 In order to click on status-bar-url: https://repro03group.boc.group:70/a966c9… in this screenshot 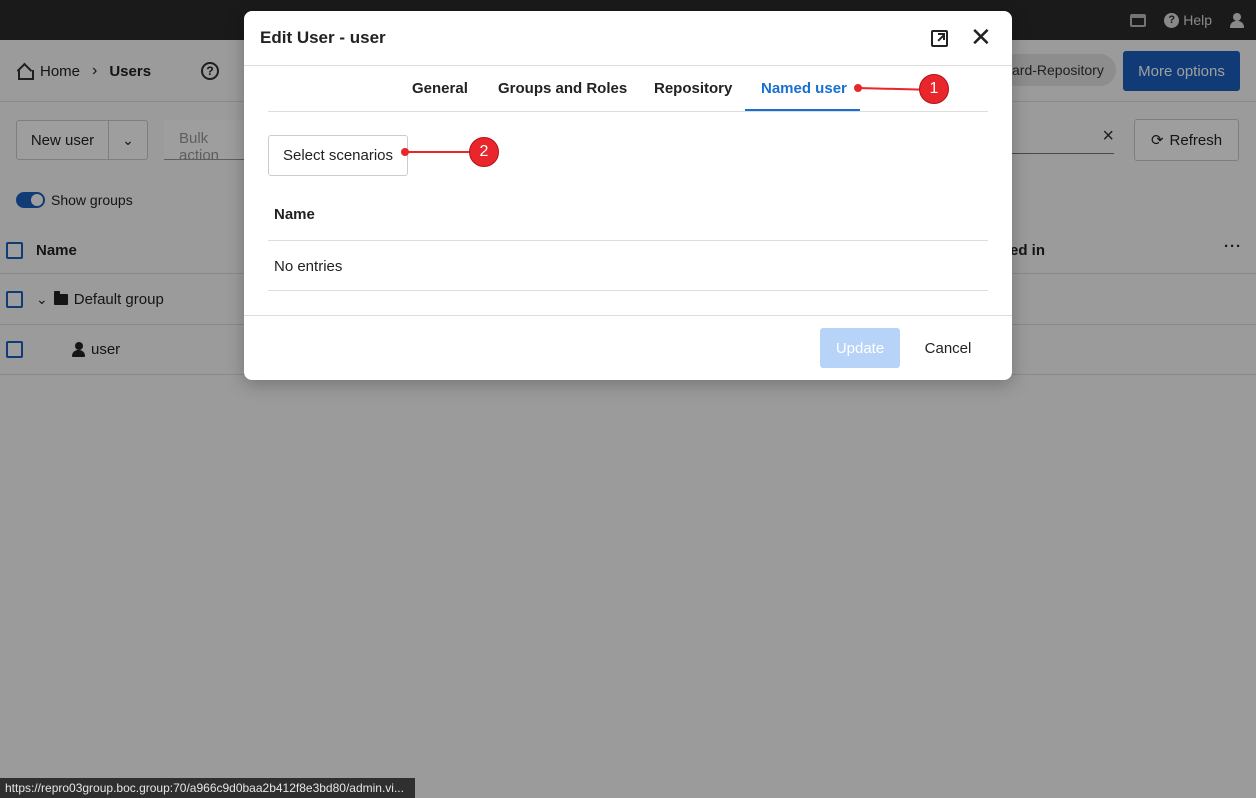, I will do `click(207, 788)`.